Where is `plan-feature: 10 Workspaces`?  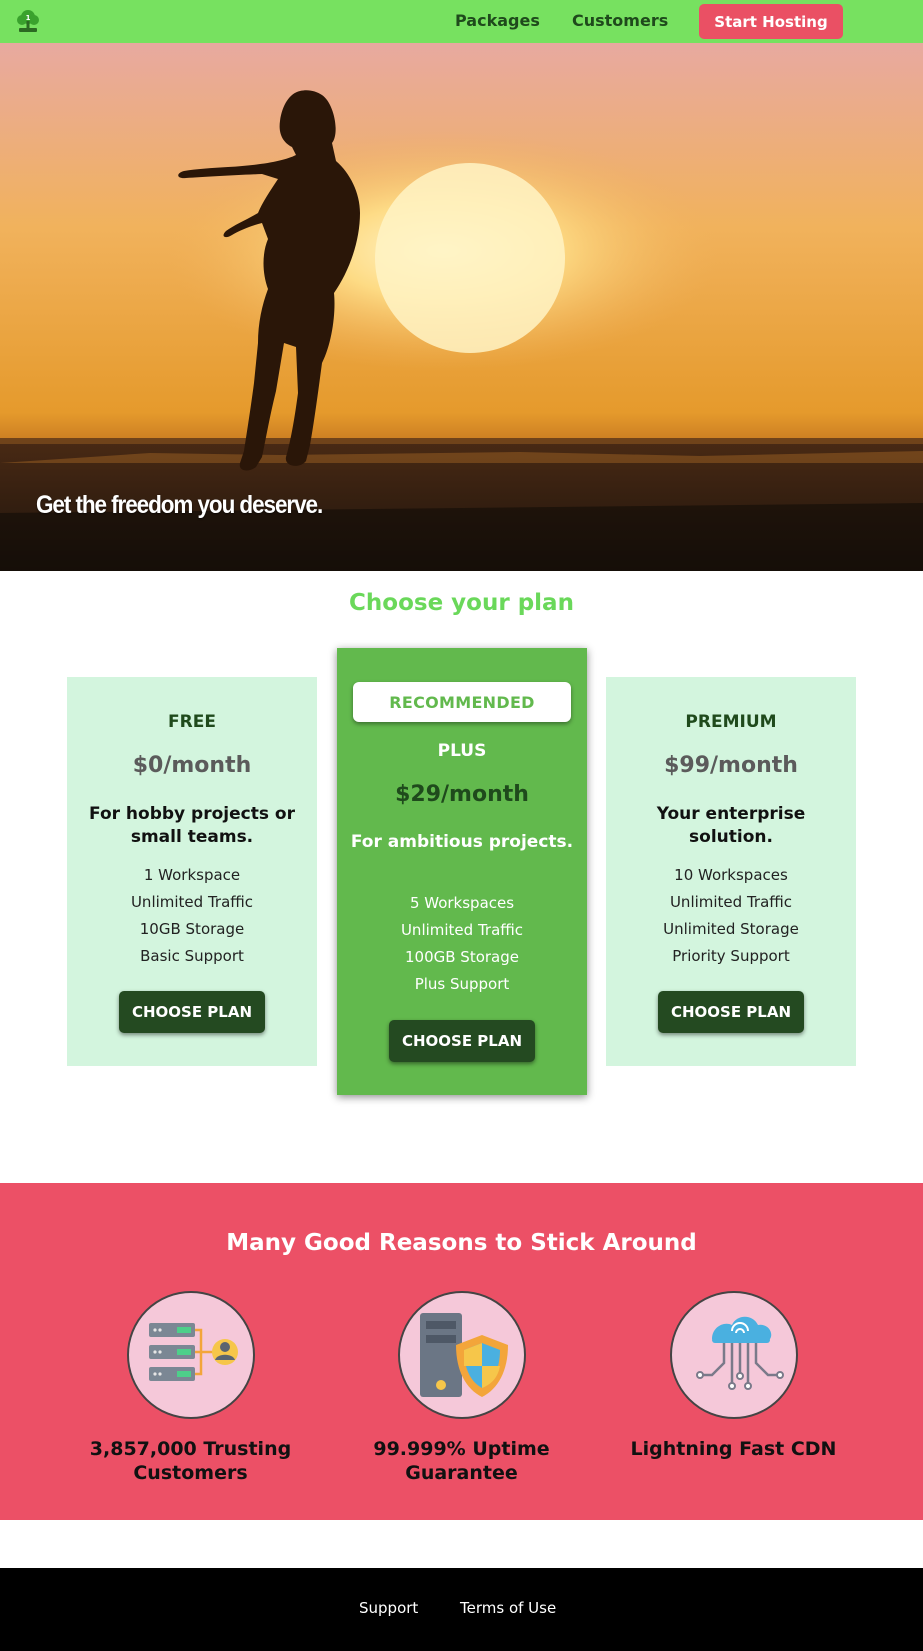 plan-feature: 10 Workspaces is located at coordinates (731, 875).